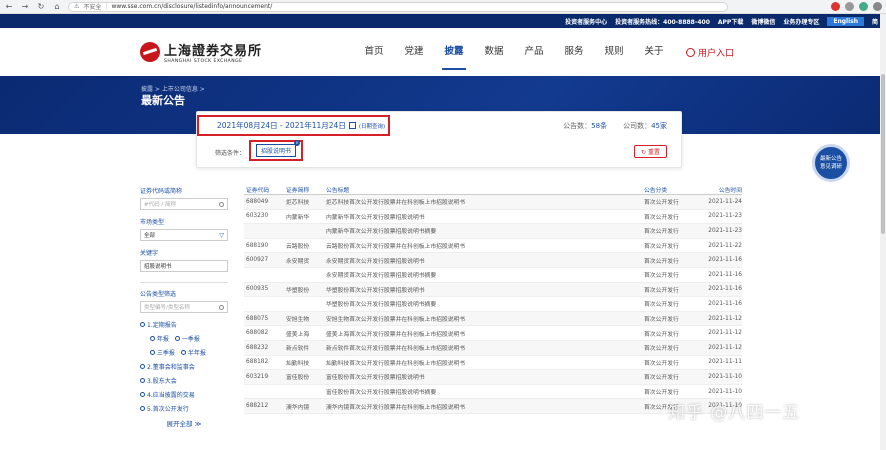 Image resolution: width=886 pixels, height=450 pixels. Describe the element at coordinates (57, 7) in the screenshot. I see `home-icon: ⌂` at that location.